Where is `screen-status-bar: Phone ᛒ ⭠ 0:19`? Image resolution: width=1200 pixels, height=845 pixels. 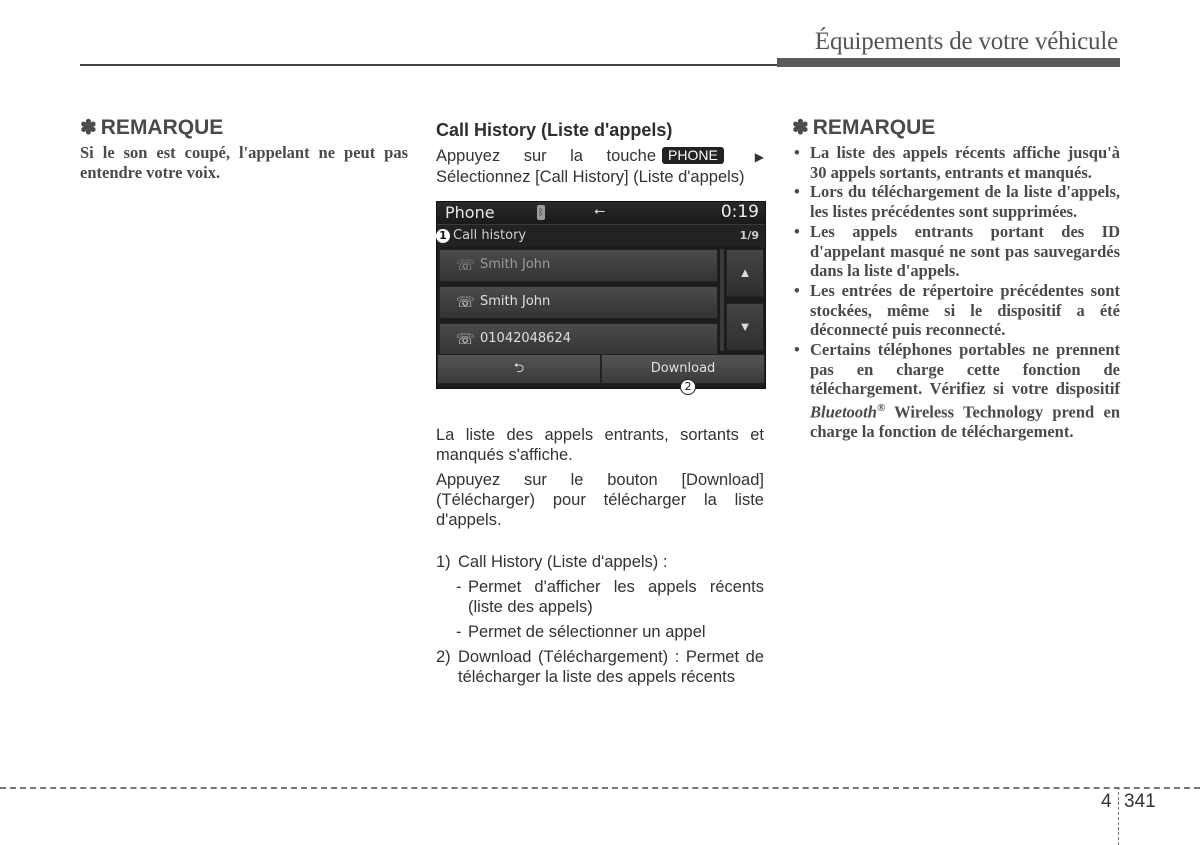 screen-status-bar: Phone ᛒ ⭠ 0:19 is located at coordinates (601, 213).